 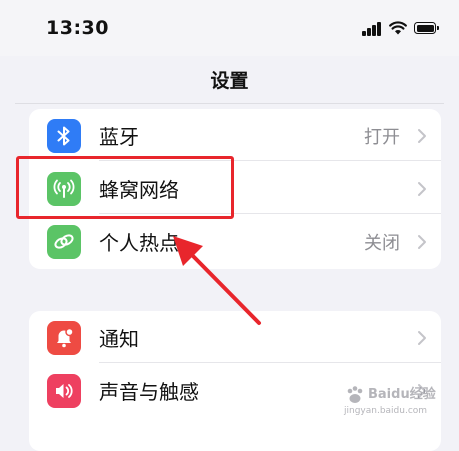 What do you see at coordinates (139, 243) in the screenshot?
I see `settings-row-label: 个人热点` at bounding box center [139, 243].